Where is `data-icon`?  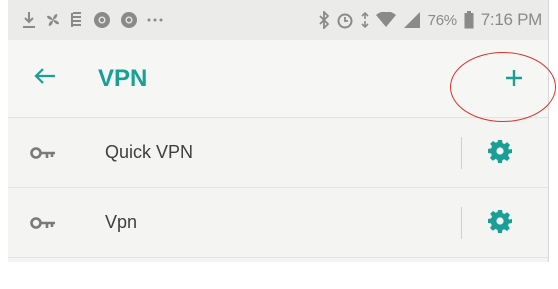 data-icon is located at coordinates (365, 20).